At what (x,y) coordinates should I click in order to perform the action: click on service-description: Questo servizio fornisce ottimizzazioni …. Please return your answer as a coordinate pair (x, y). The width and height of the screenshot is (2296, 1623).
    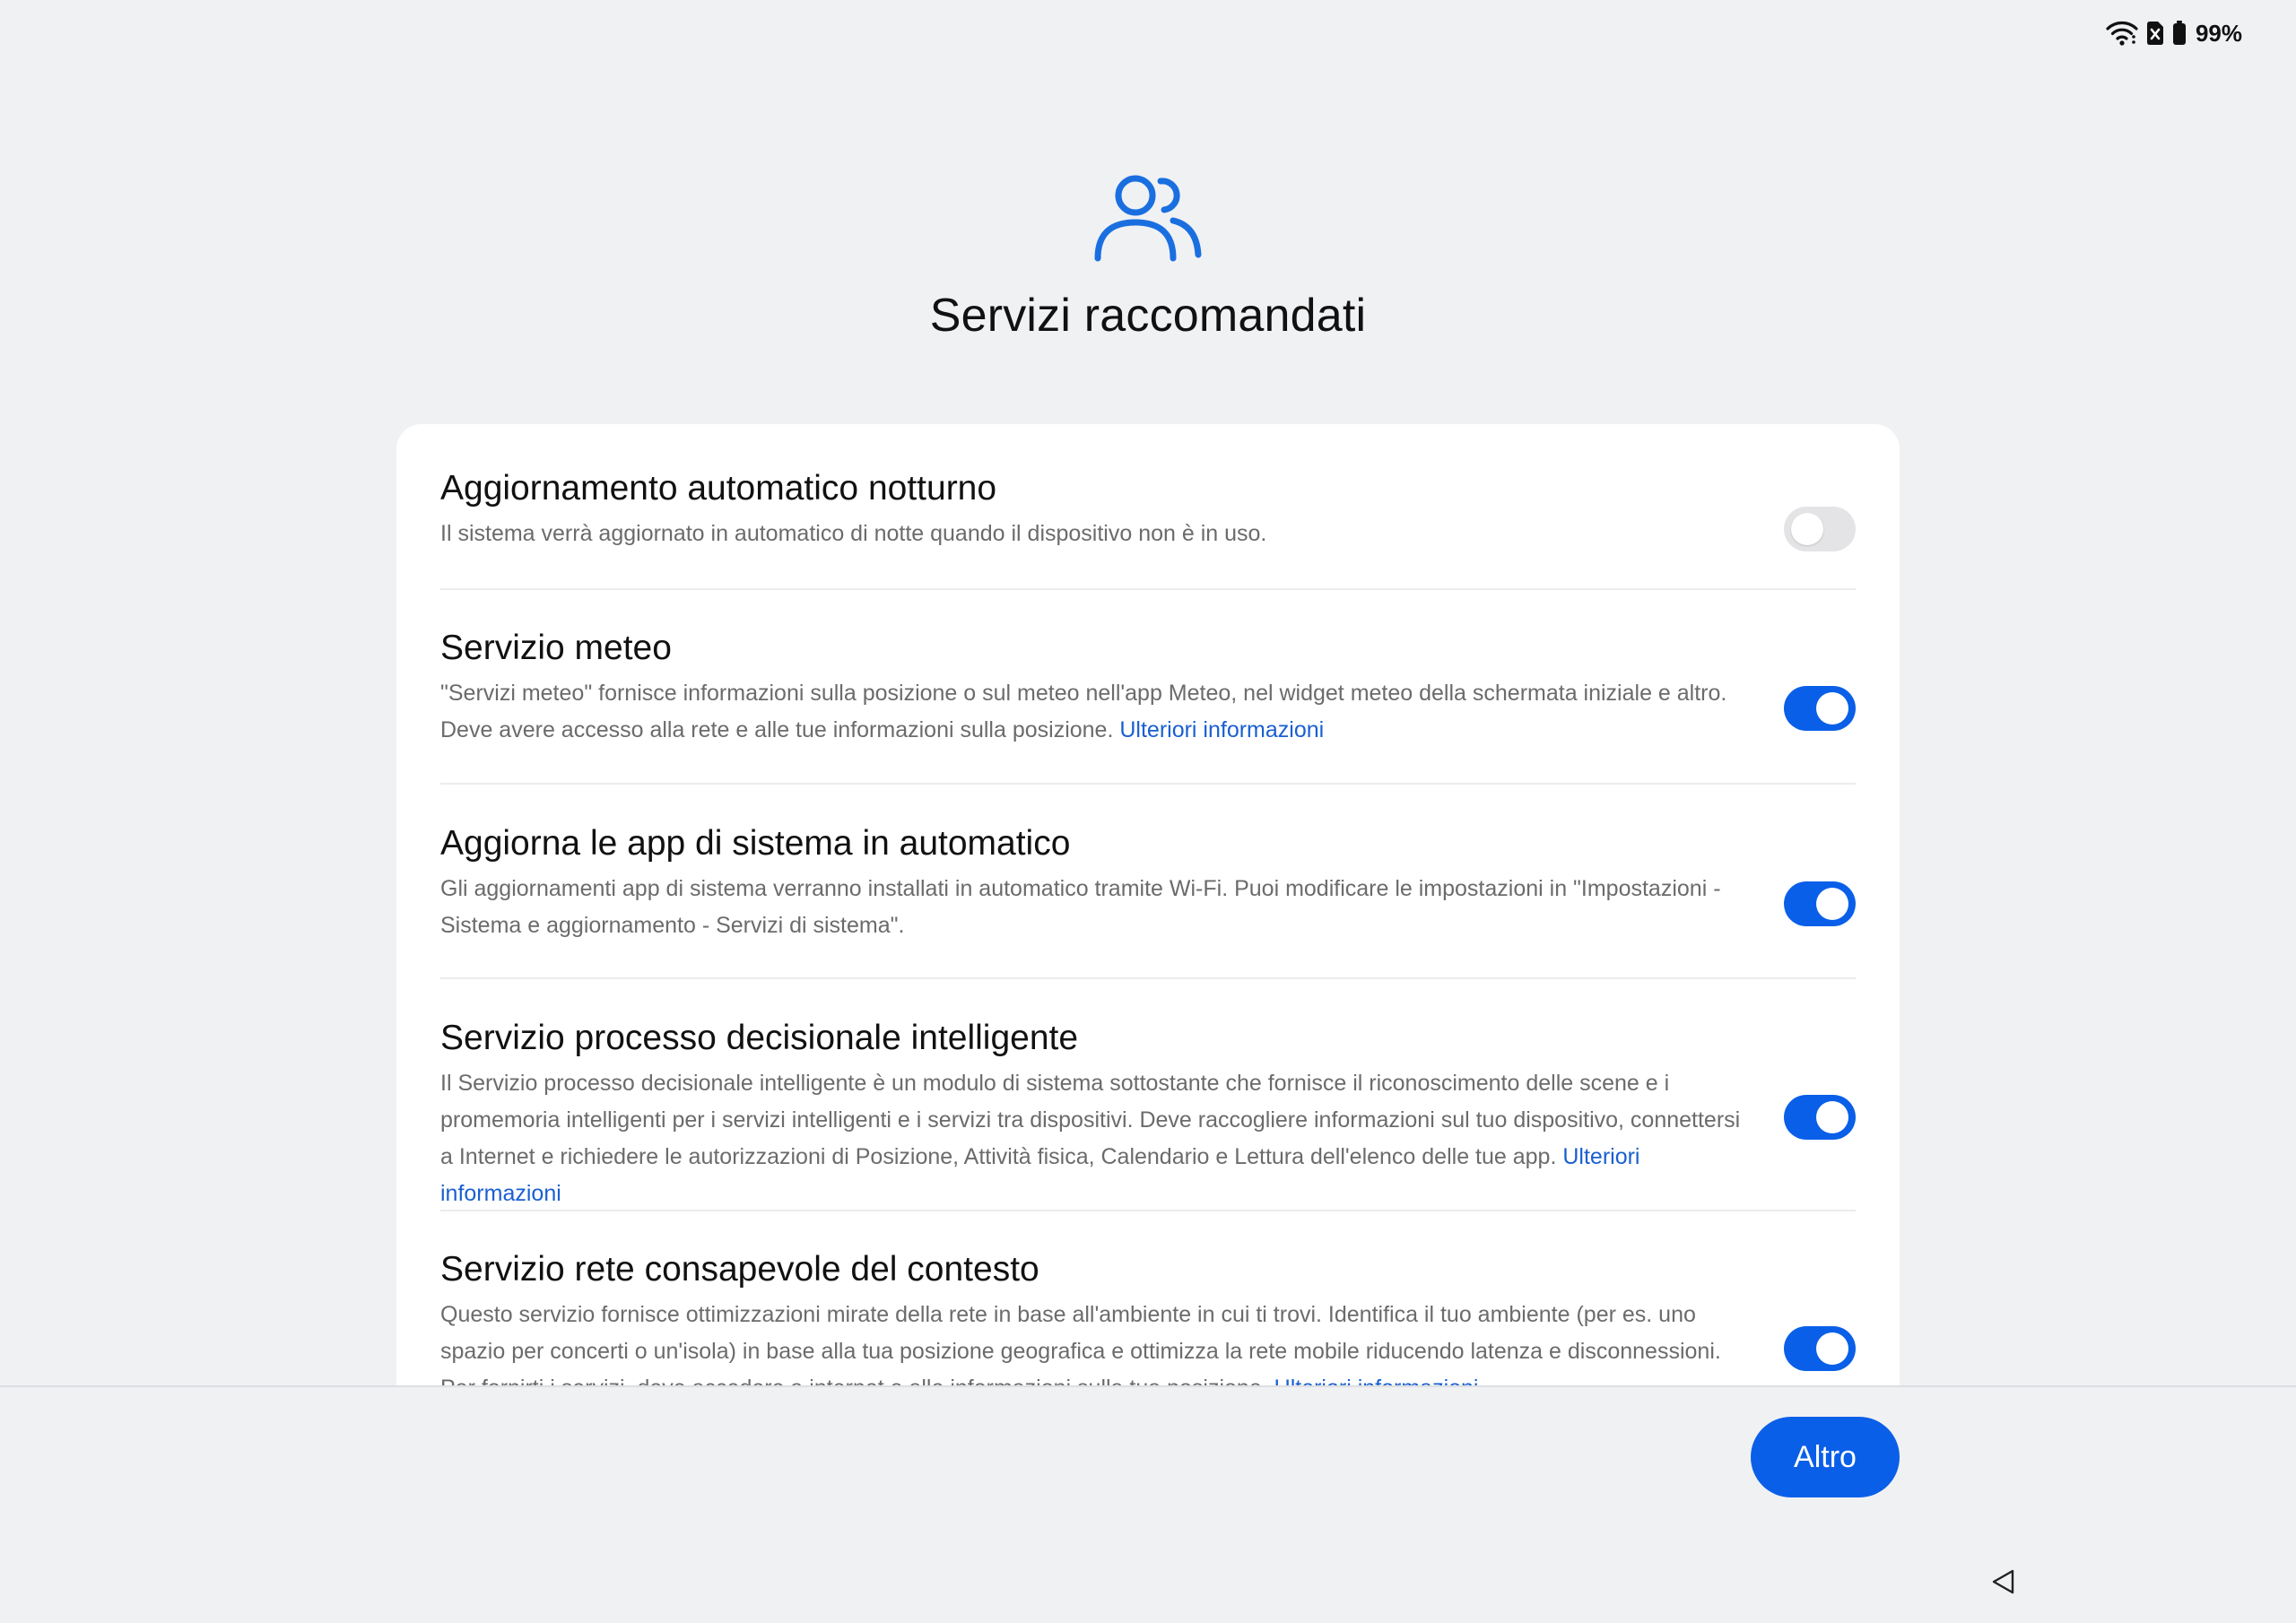
    Looking at the image, I should click on (1099, 1341).